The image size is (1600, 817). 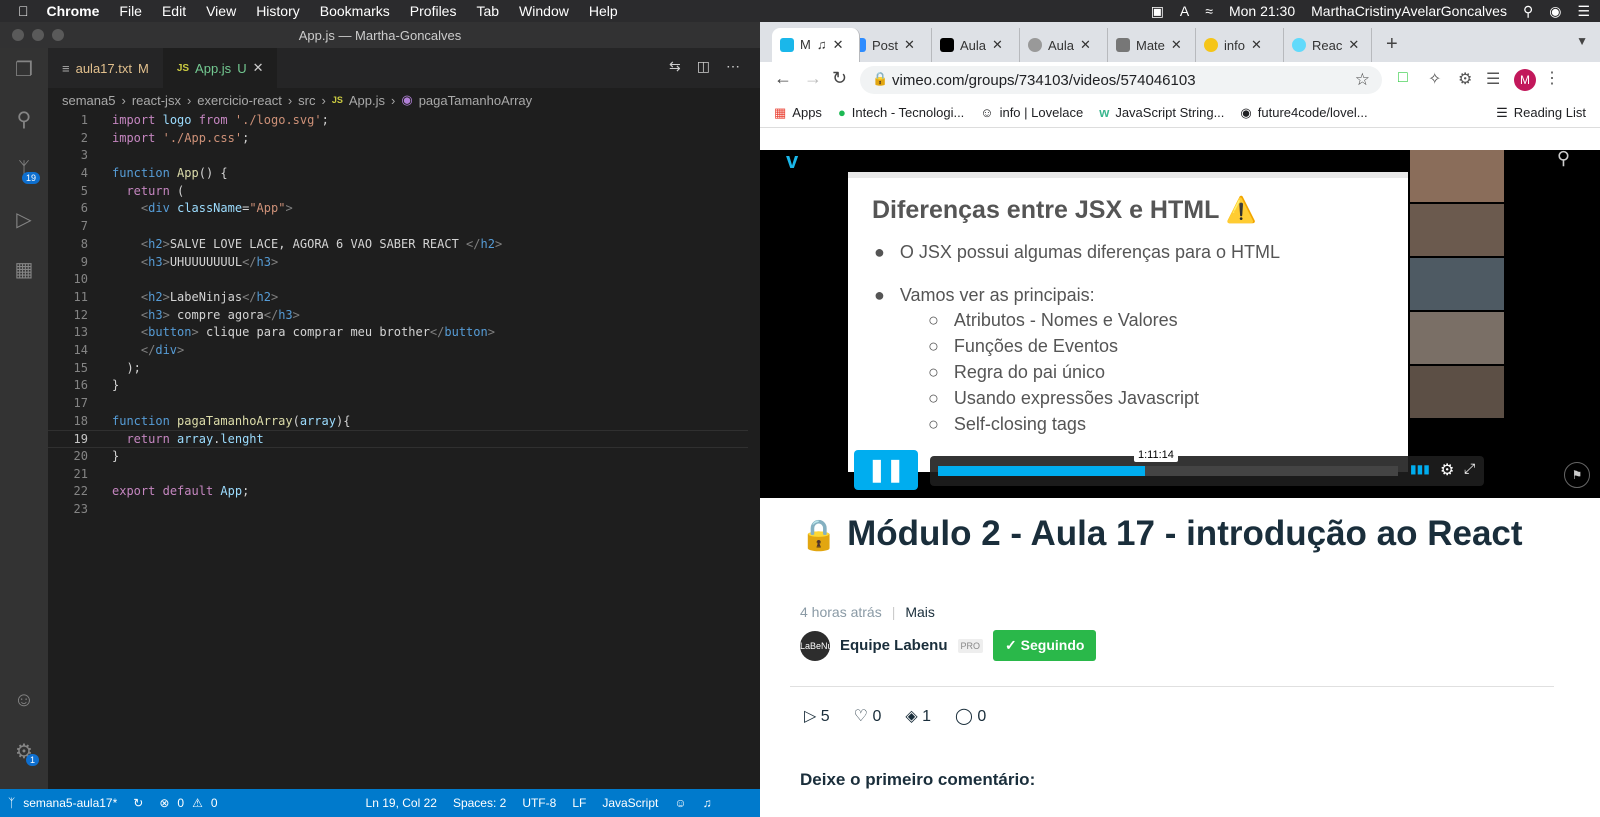 I want to click on back-icon: ←, so click(x=783, y=78).